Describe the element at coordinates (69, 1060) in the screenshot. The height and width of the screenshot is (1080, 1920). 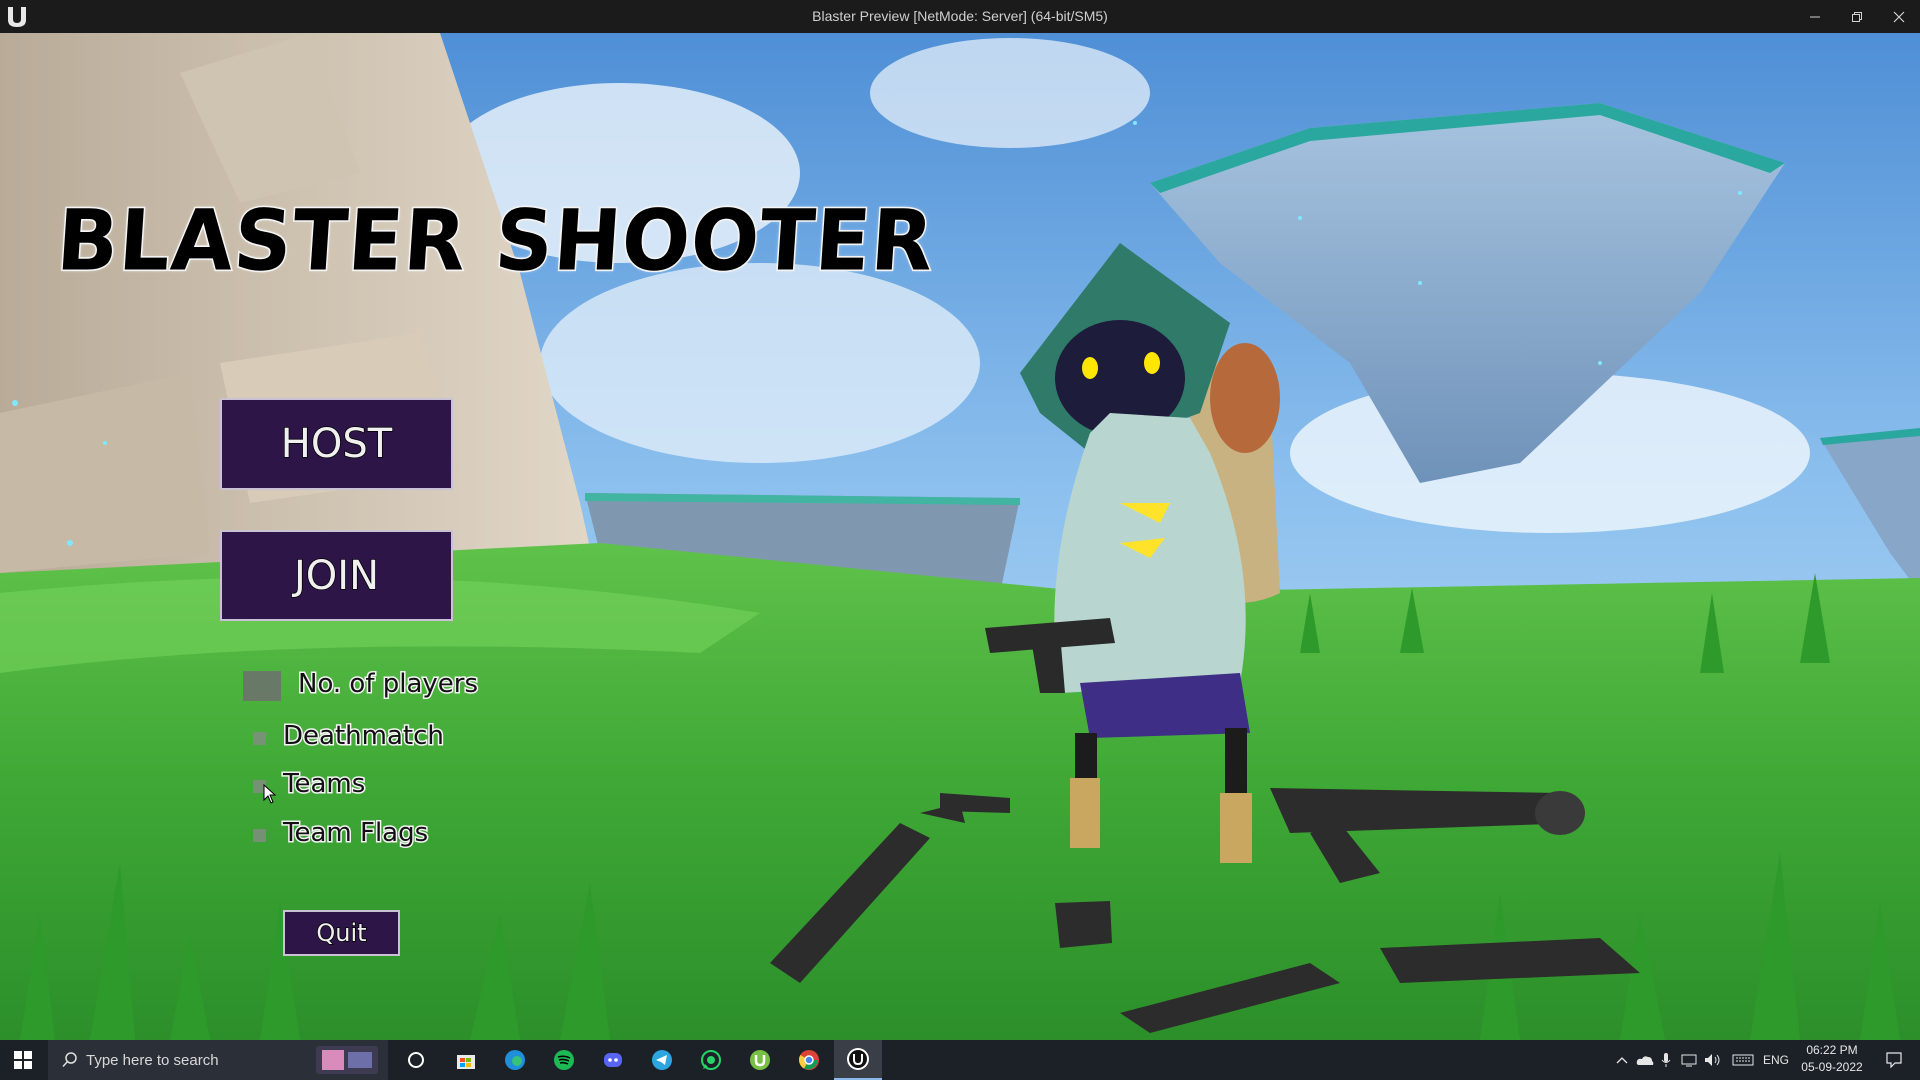
I see `search-icon` at that location.